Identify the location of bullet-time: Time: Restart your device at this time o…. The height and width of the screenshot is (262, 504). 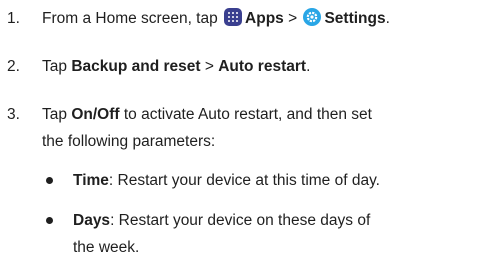
(288, 180).